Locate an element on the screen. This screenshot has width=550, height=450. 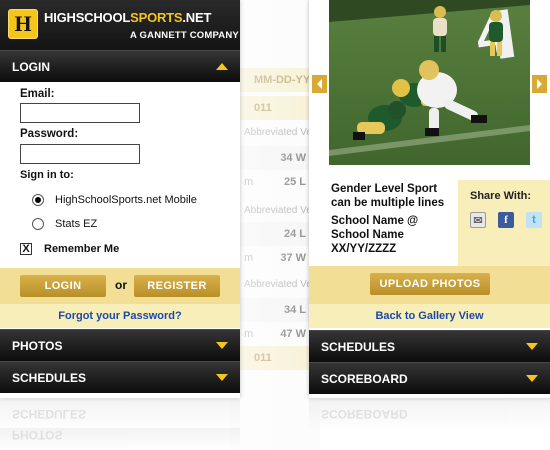
logo-icon: H is located at coordinates (23, 24).